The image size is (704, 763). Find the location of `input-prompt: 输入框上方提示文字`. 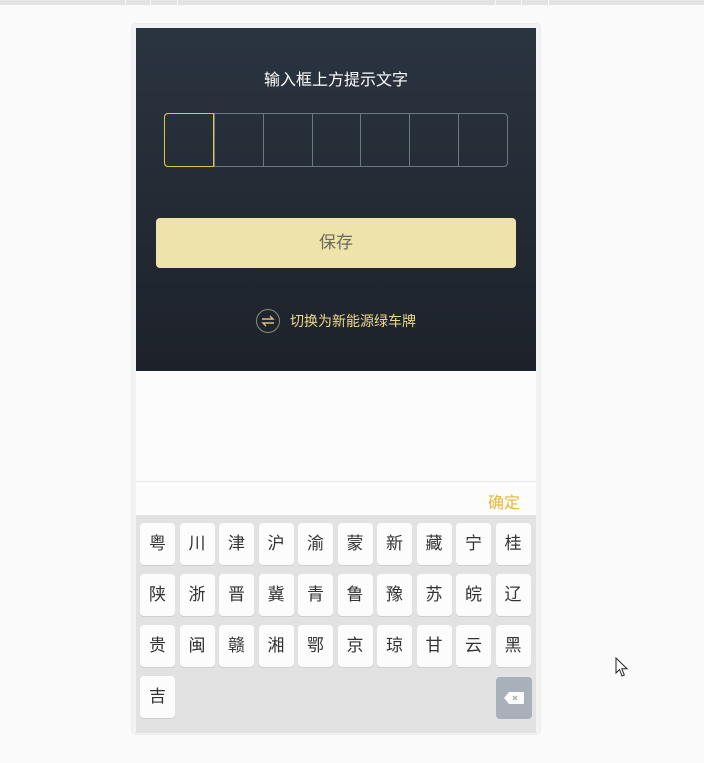

input-prompt: 输入框上方提示文字 is located at coordinates (335, 79).